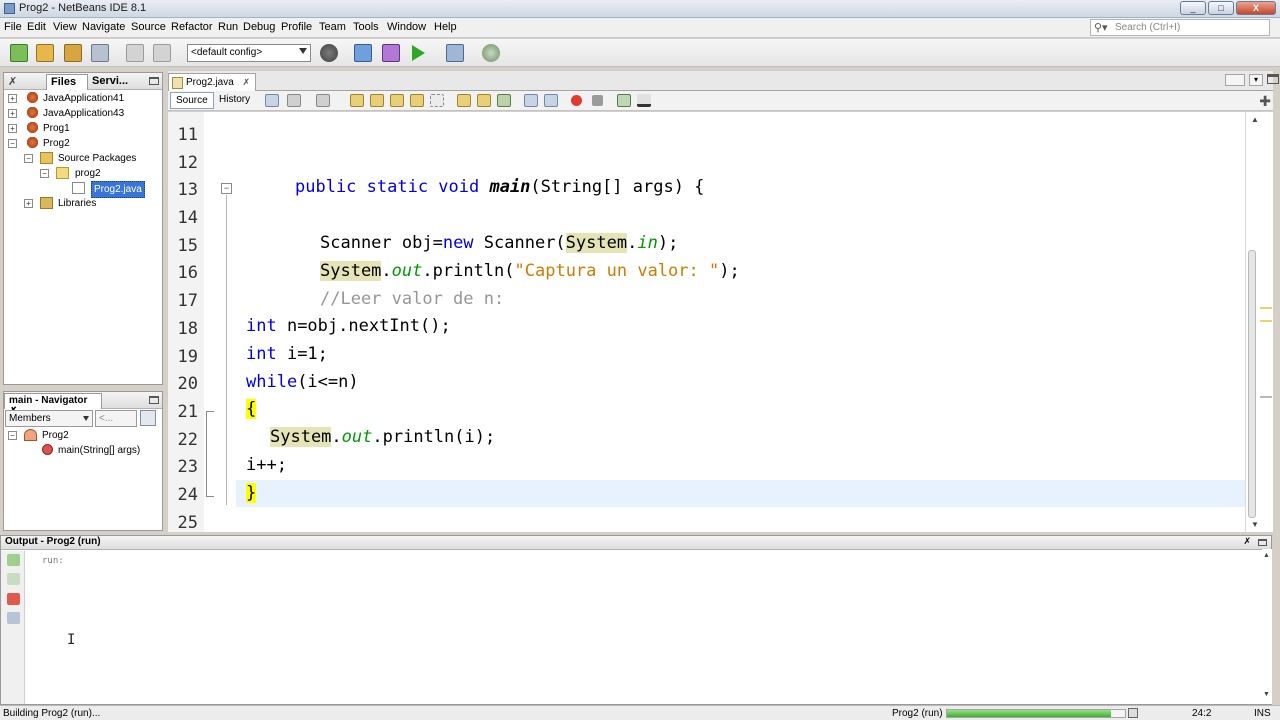 The height and width of the screenshot is (720, 1280). I want to click on start-macro-icon, so click(576, 100).